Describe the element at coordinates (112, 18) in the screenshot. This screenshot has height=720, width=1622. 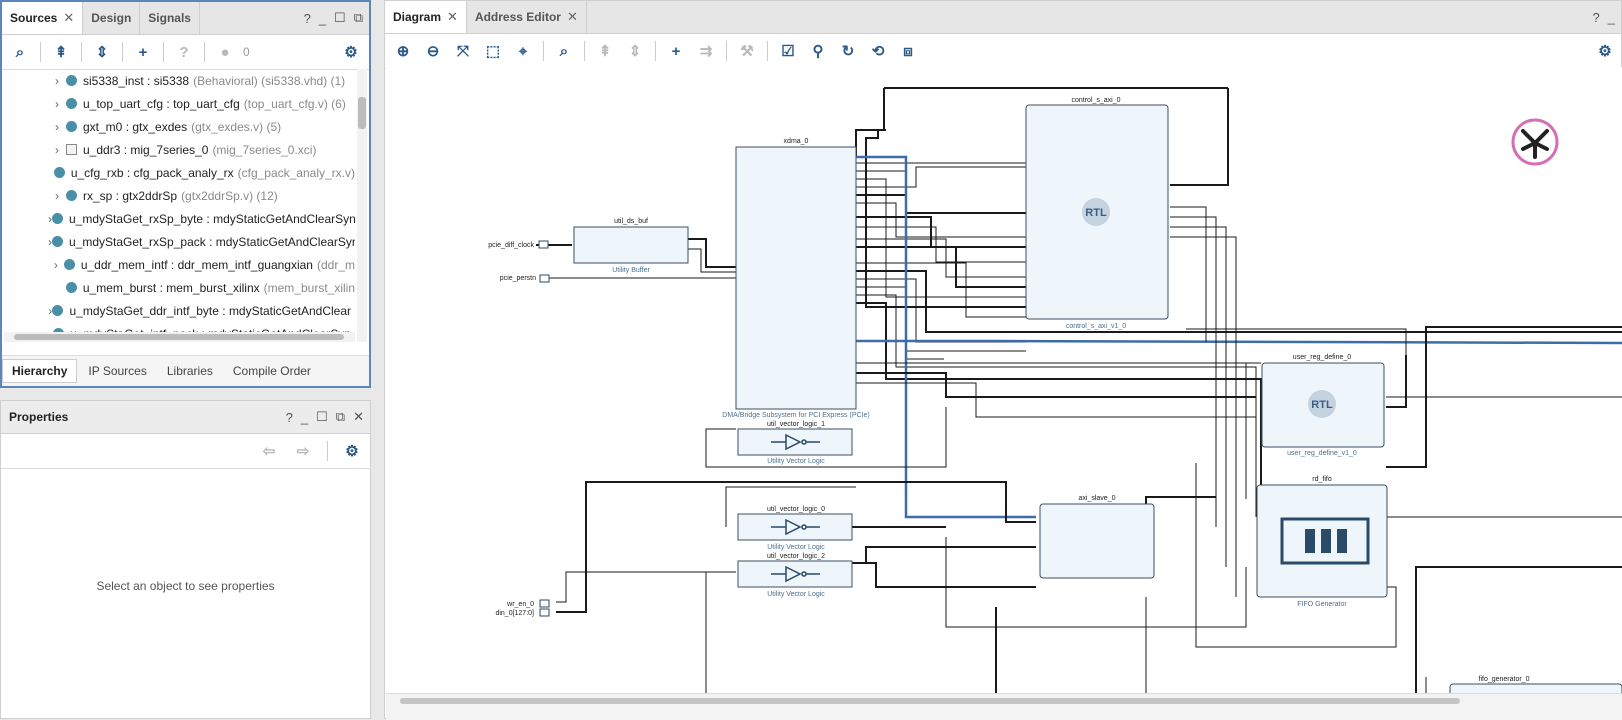
I see `tab-design: Design` at that location.